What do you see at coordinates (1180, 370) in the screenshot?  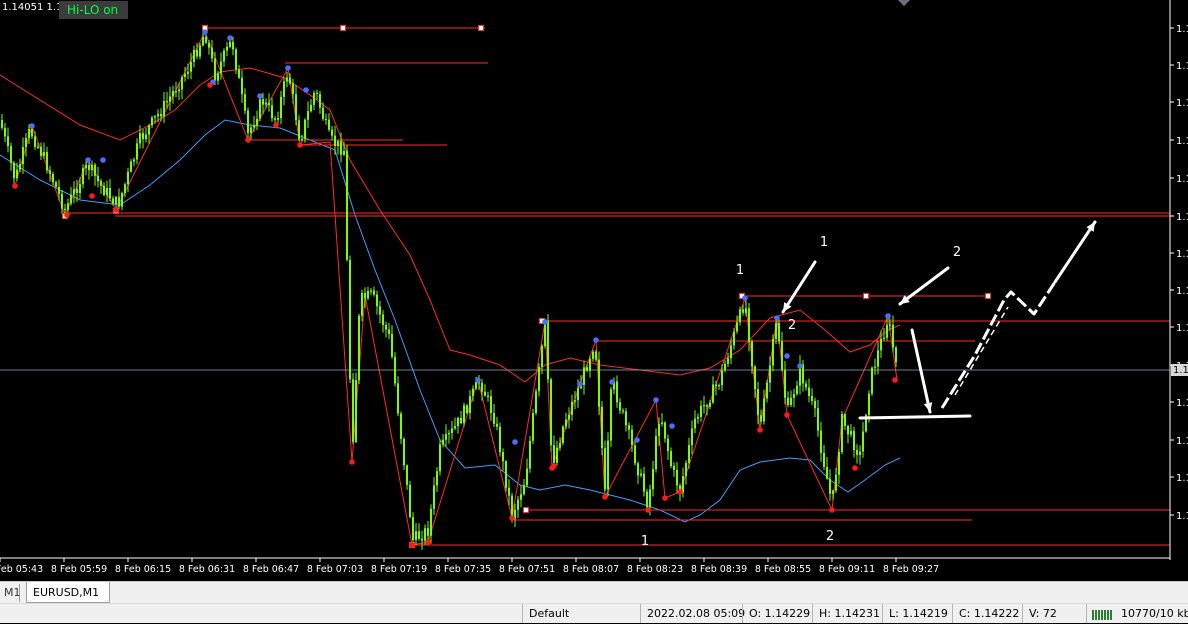 I see `current-price-label: 1.1` at bounding box center [1180, 370].